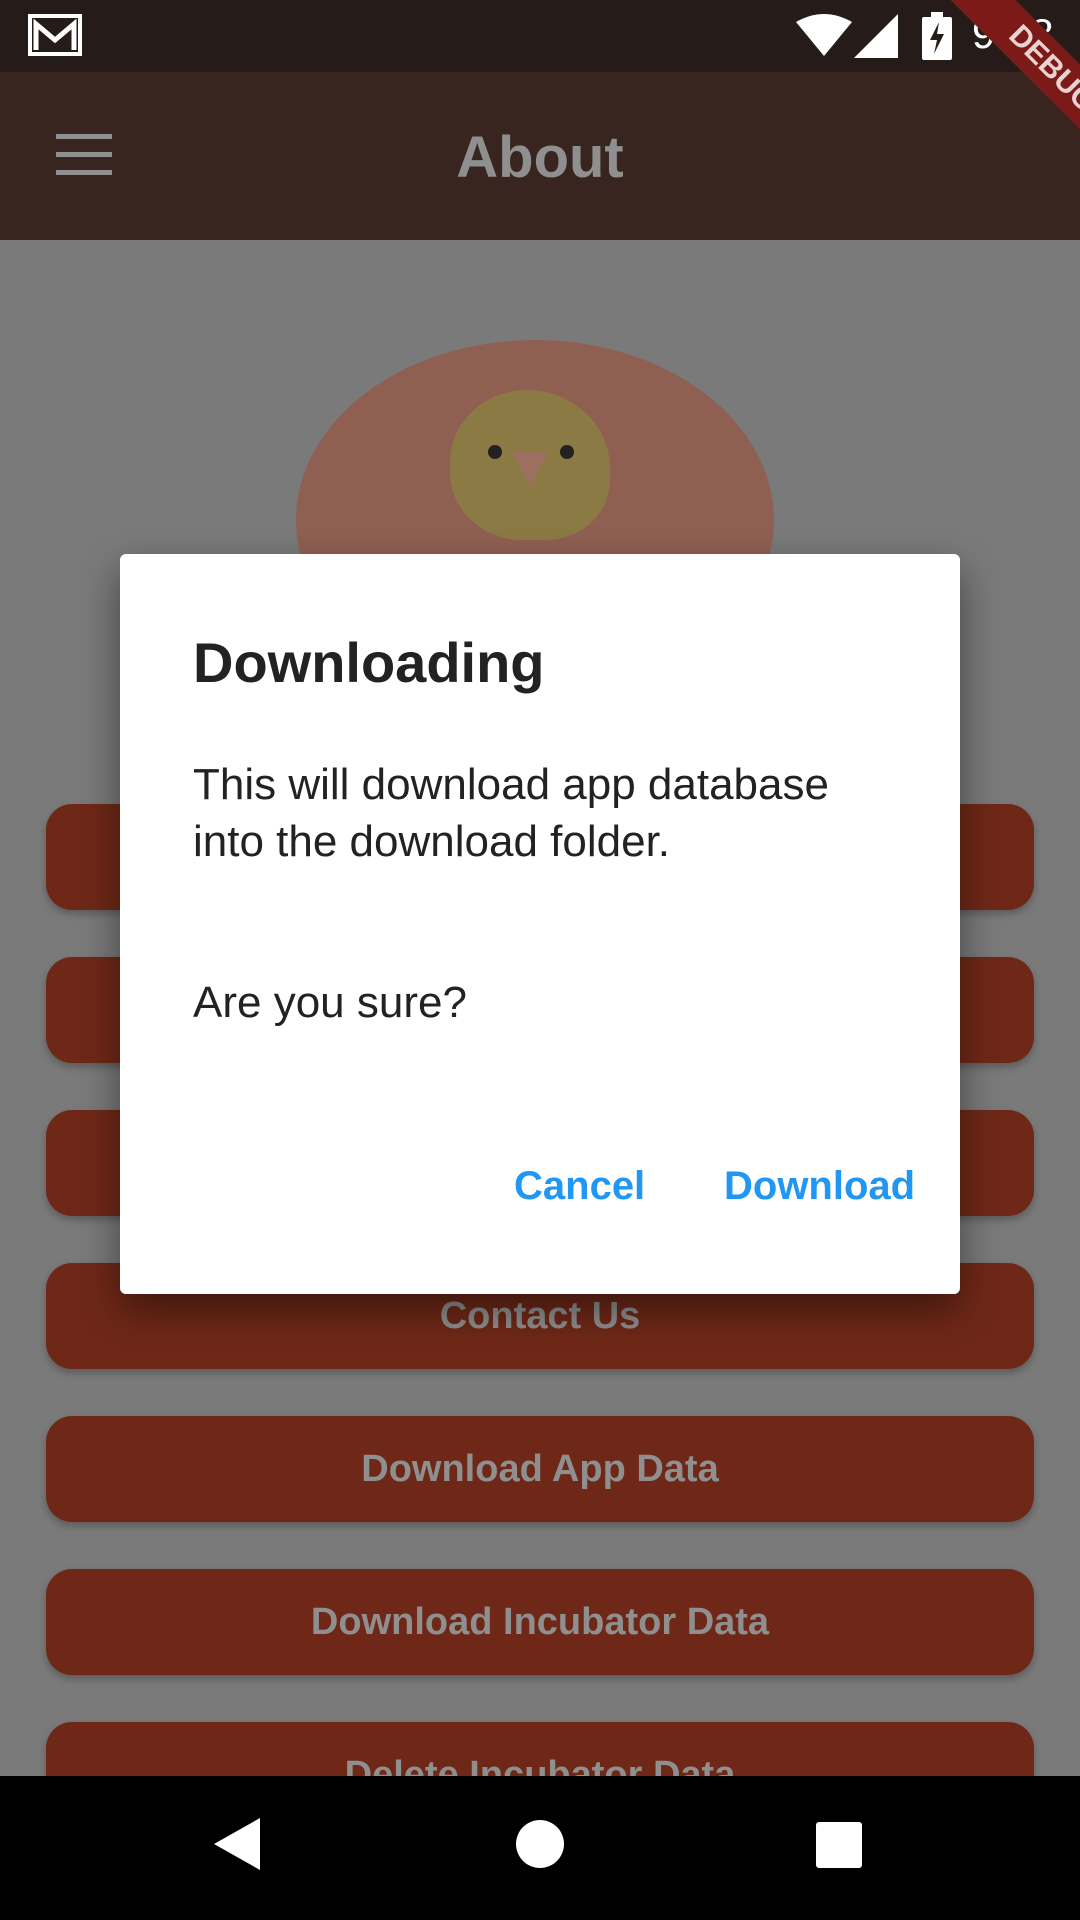 This screenshot has width=1080, height=1920. What do you see at coordinates (540, 1749) in the screenshot?
I see `delete-incubator-data-button: Delete Incubator Data` at bounding box center [540, 1749].